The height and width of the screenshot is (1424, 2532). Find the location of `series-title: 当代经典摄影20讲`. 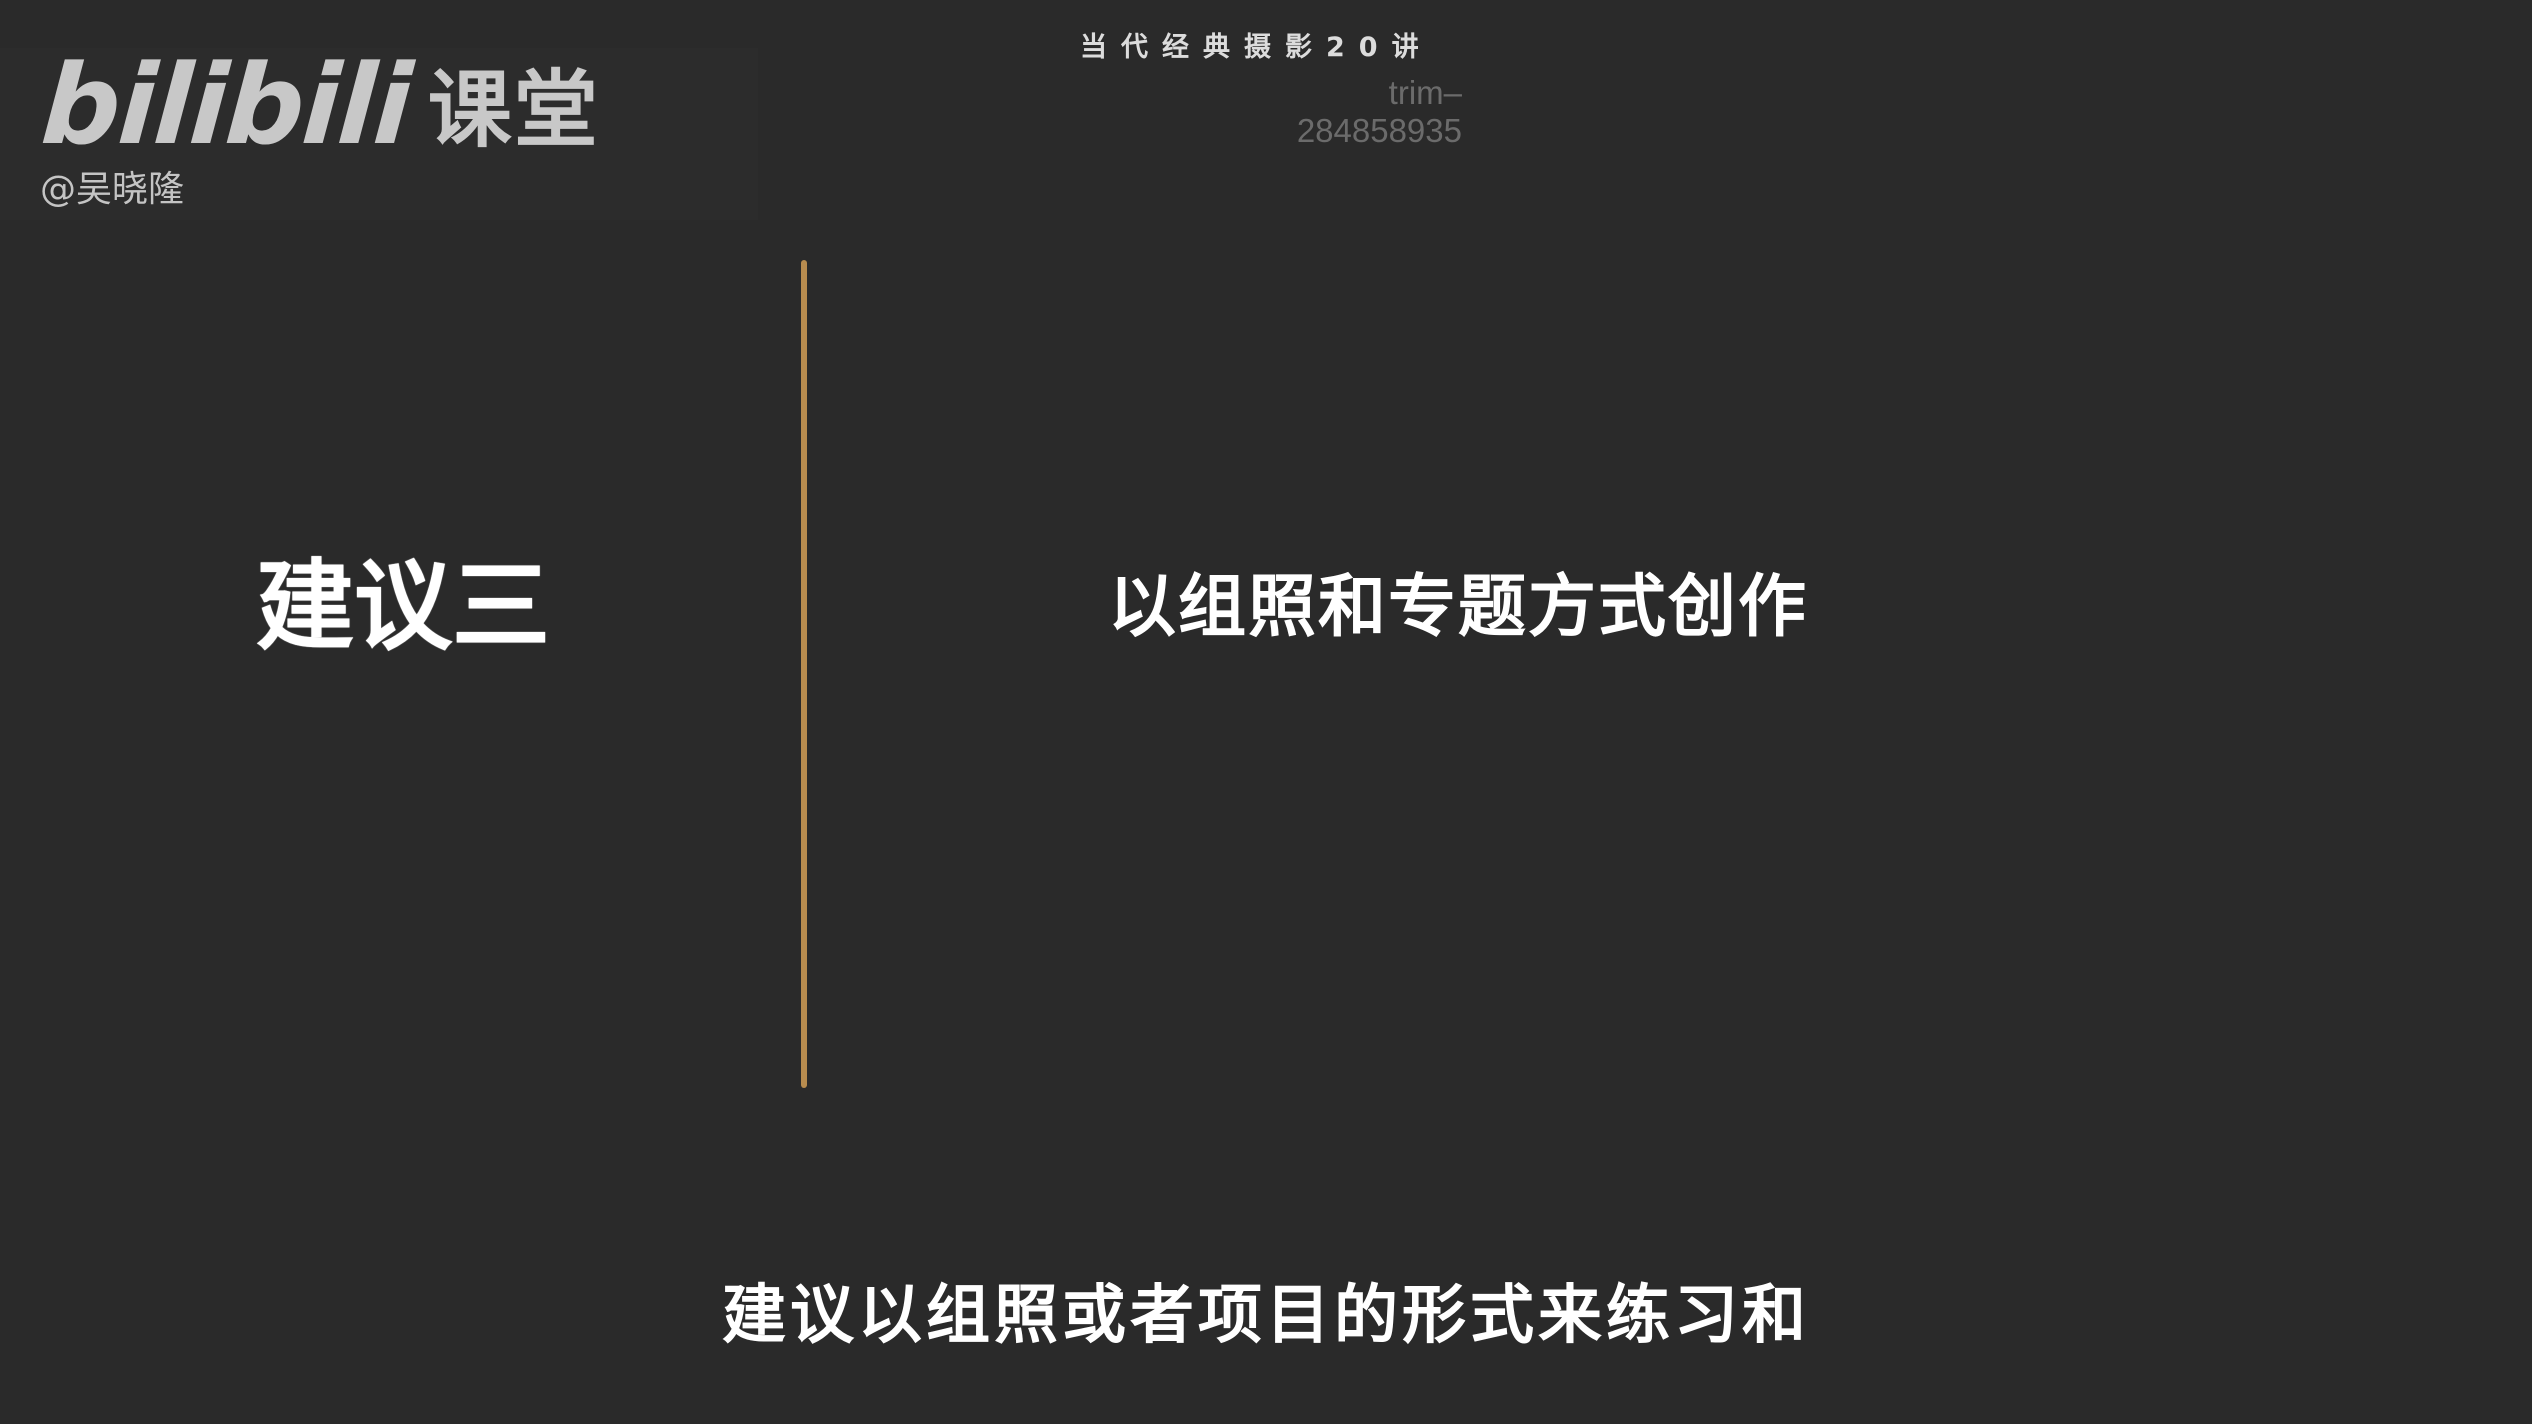

series-title: 当代经典摄影20讲 is located at coordinates (1256, 47).